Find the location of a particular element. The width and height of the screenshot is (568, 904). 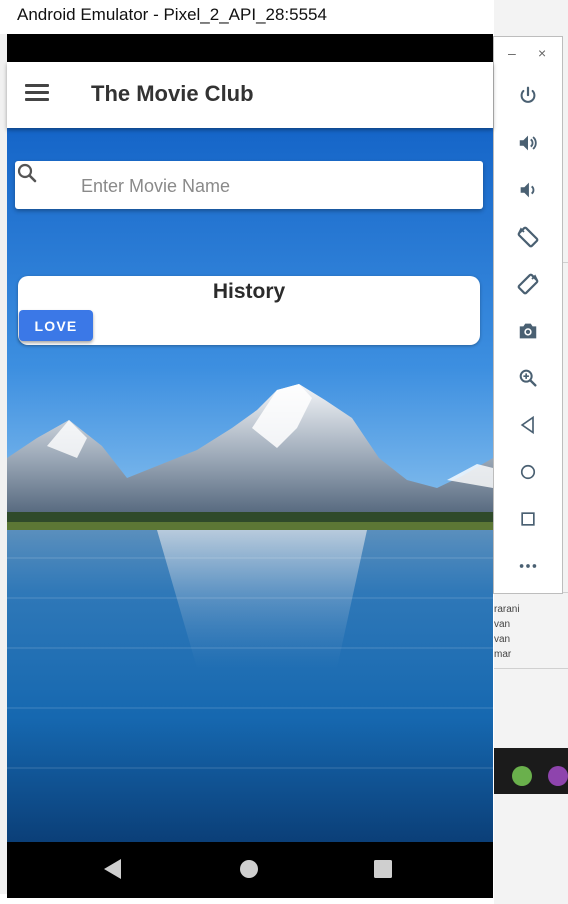

home-icon is located at coordinates (528, 472).